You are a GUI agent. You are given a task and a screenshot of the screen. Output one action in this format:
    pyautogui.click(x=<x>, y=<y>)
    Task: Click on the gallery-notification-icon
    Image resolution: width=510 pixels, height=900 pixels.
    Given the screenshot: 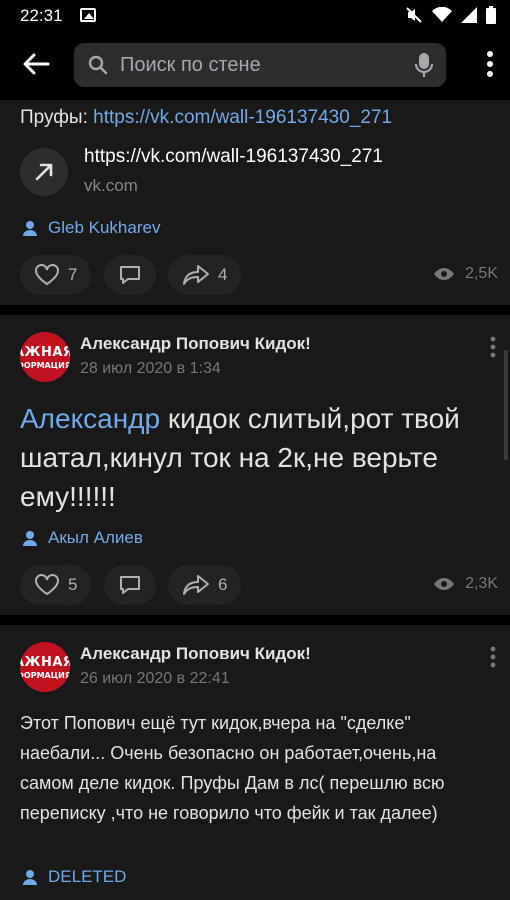 What is the action you would take?
    pyautogui.click(x=88, y=15)
    